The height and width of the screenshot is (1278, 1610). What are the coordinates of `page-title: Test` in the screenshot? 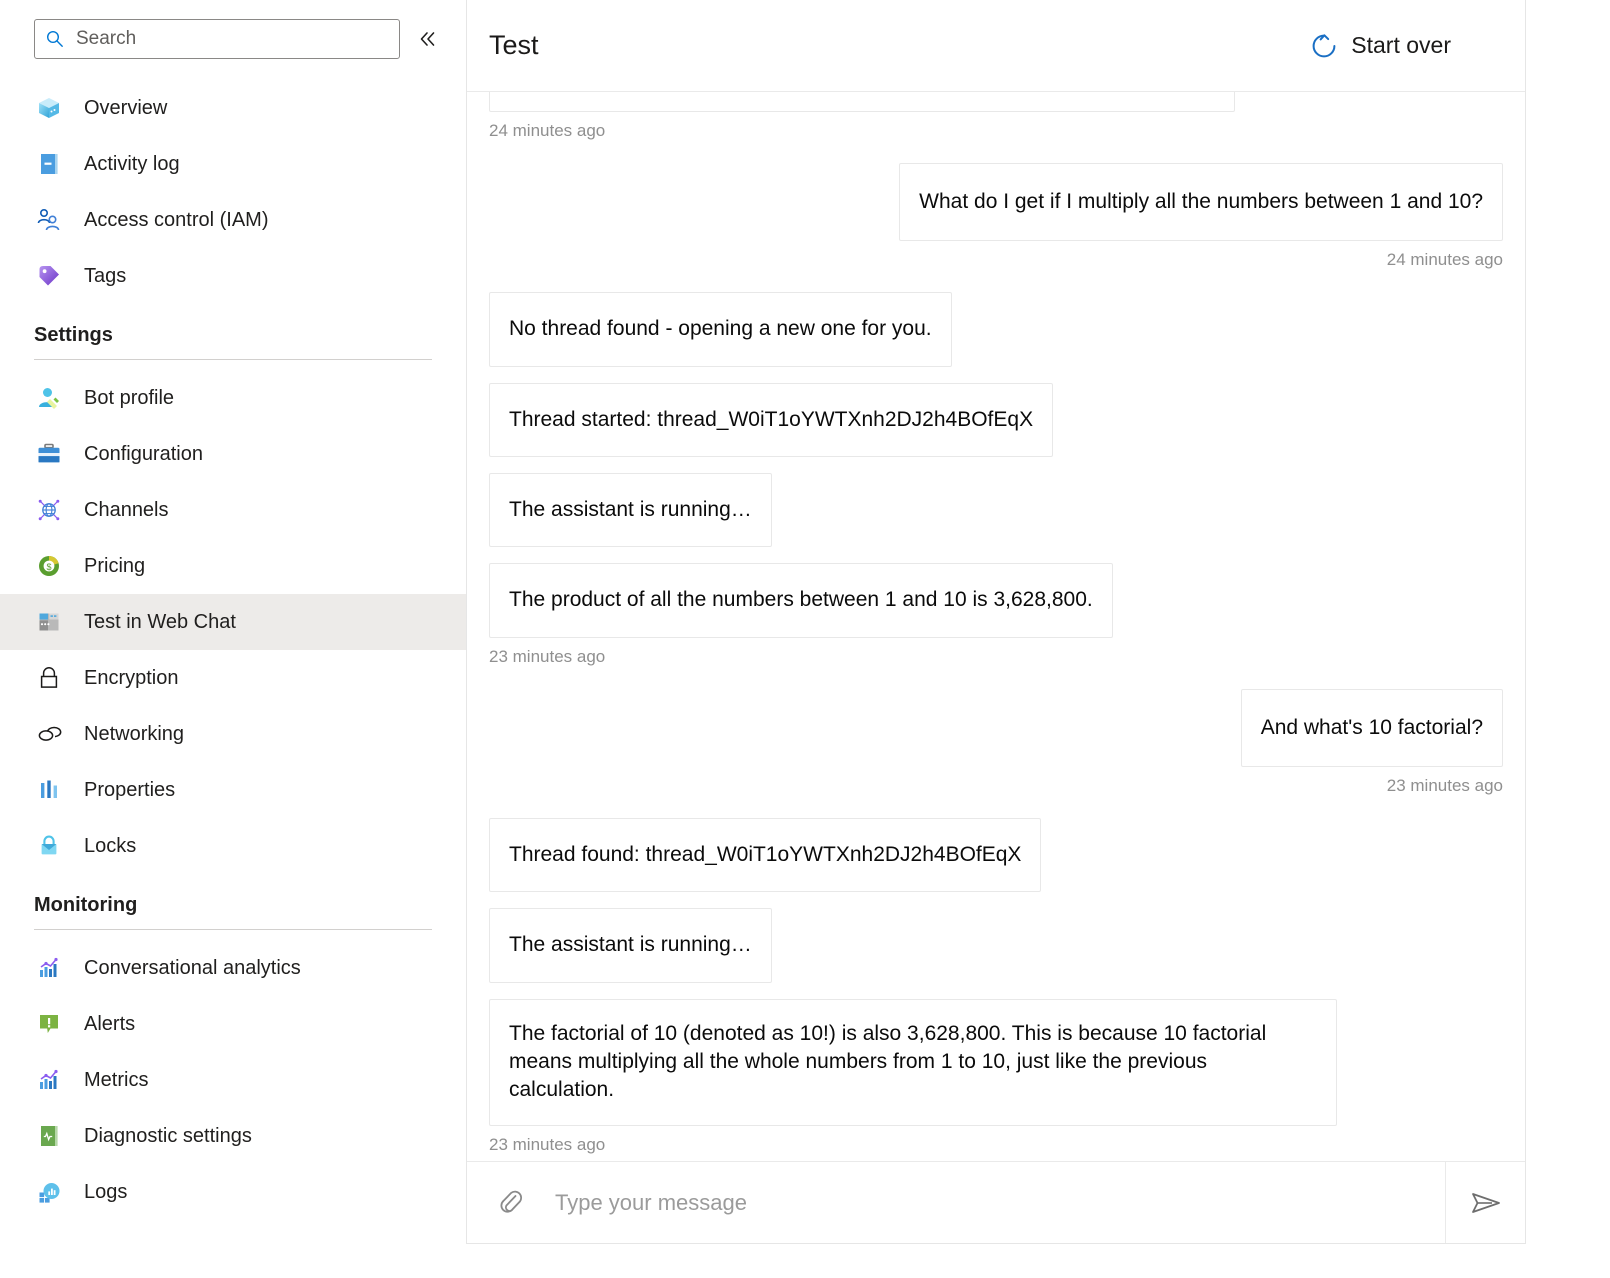 It's located at (514, 45).